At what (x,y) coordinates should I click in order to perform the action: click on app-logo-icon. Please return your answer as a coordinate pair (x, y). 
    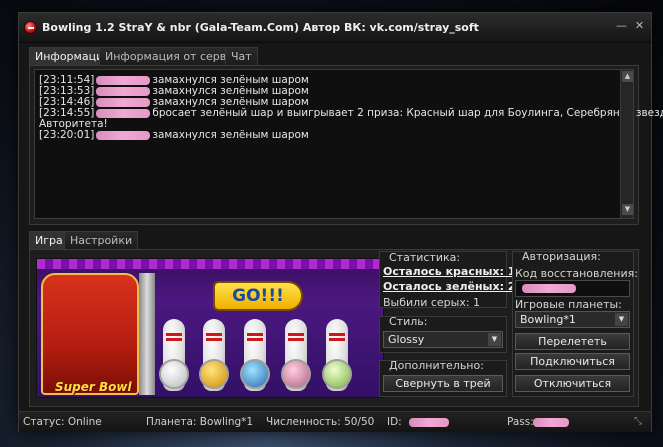
    Looking at the image, I should click on (30, 27).